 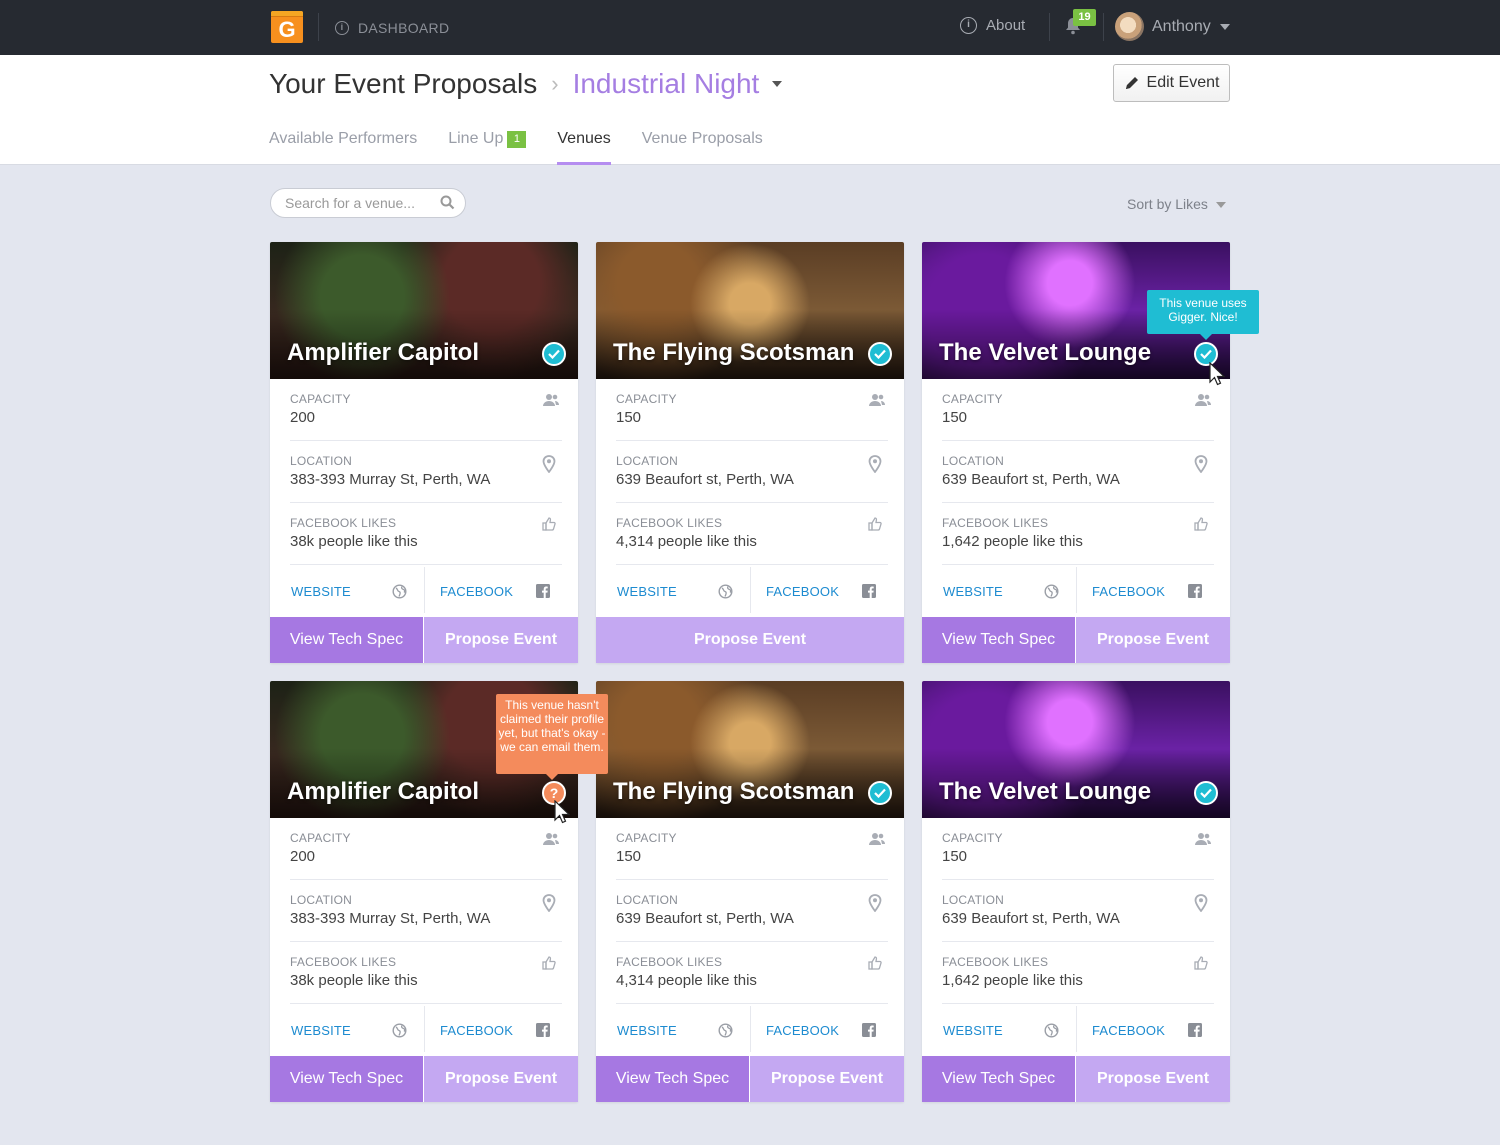 What do you see at coordinates (1012, 541) in the screenshot?
I see `facebook-likes-value: 1,642 people like this` at bounding box center [1012, 541].